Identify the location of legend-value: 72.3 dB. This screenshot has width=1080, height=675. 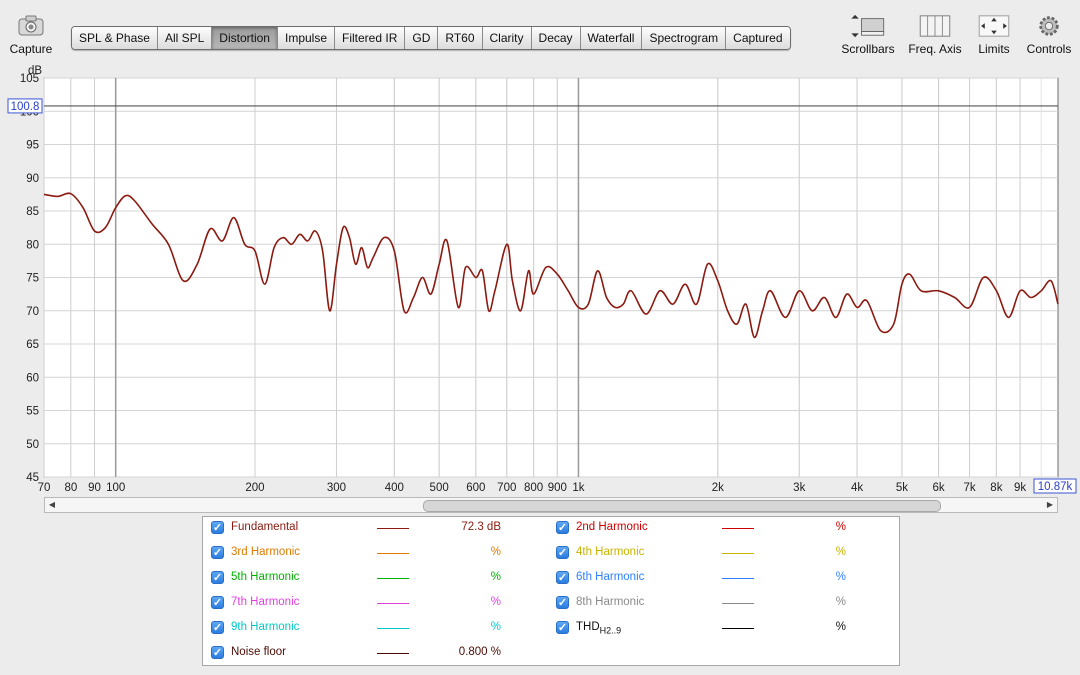
(481, 527).